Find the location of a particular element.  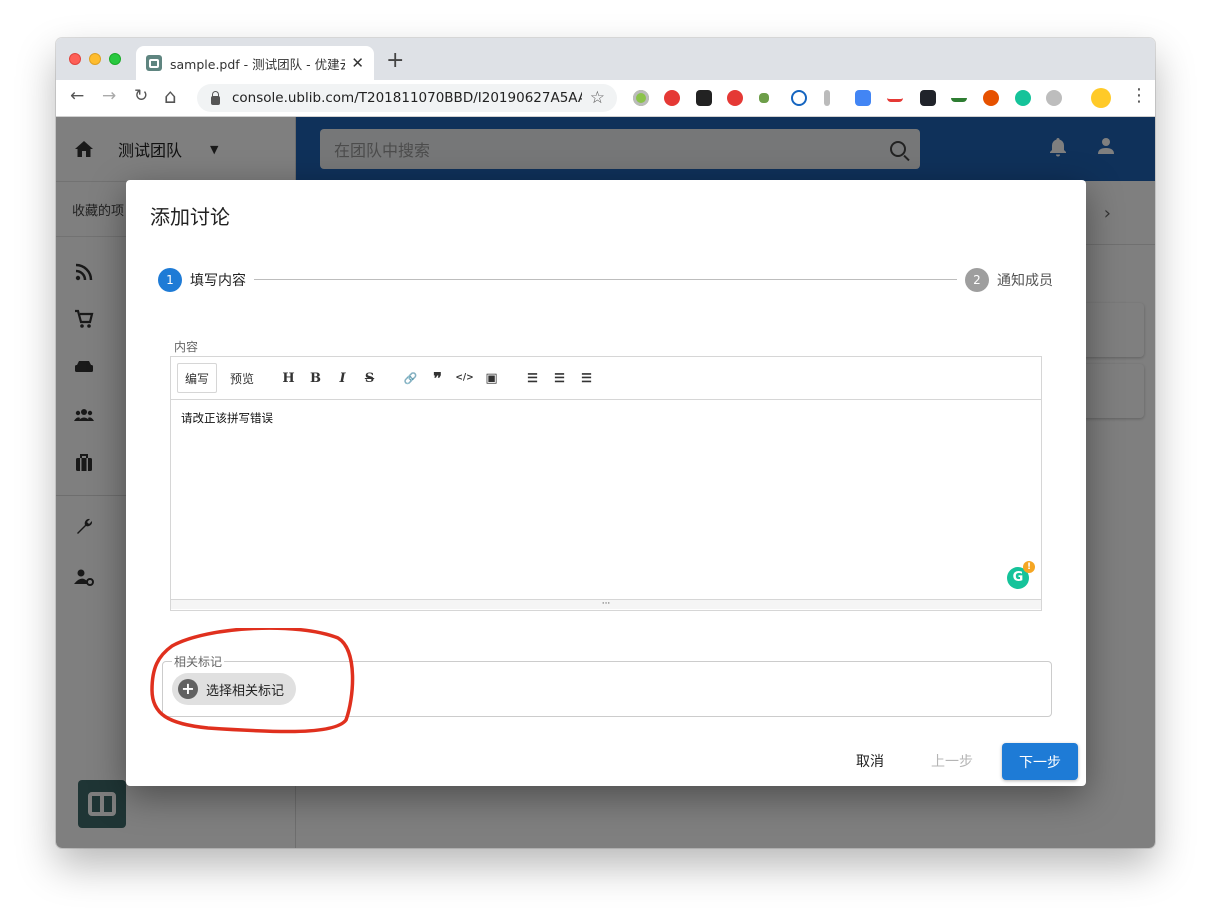

extension-js-icon is located at coordinates (764, 98).